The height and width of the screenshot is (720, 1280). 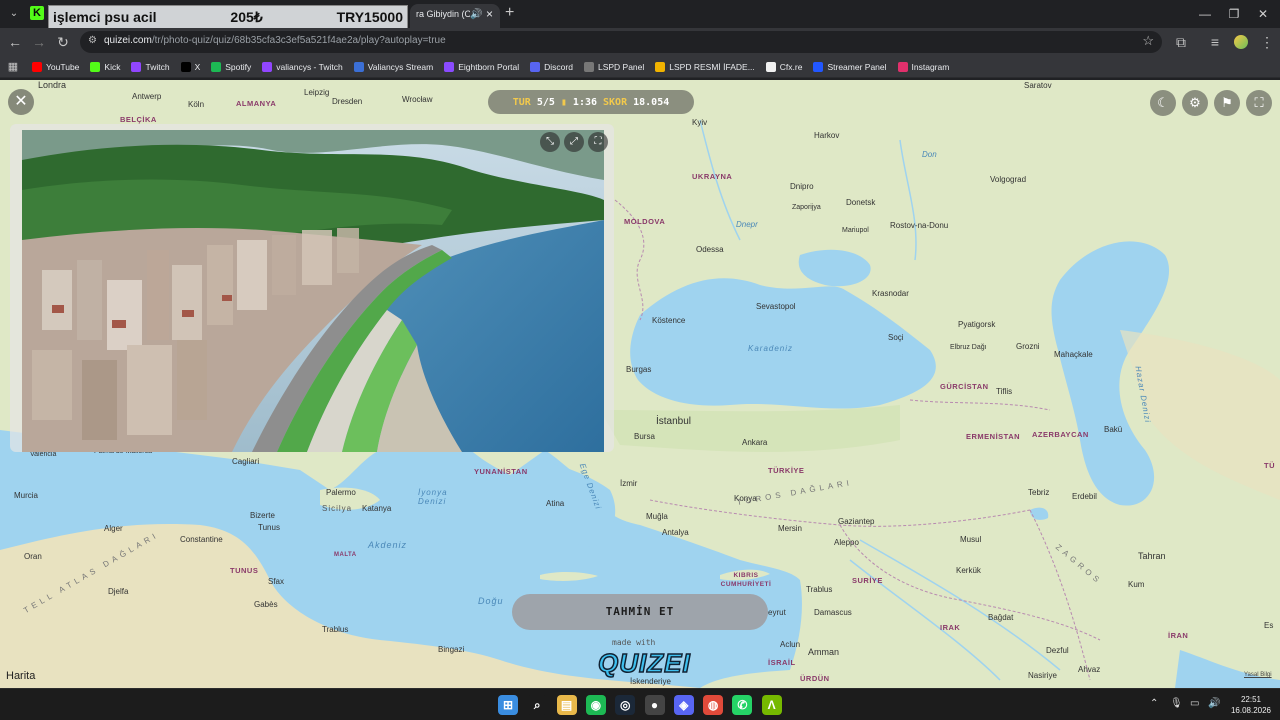 I want to click on map-city-label: Tiflis, so click(x=1004, y=391).